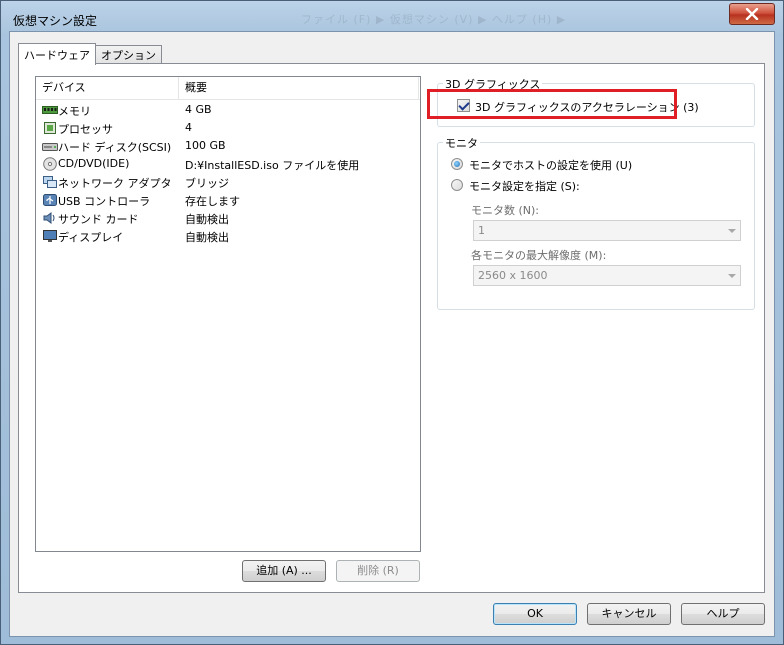 The image size is (784, 645). I want to click on monitor-specify-label: モニタ設定を指定 (S):, so click(524, 186).